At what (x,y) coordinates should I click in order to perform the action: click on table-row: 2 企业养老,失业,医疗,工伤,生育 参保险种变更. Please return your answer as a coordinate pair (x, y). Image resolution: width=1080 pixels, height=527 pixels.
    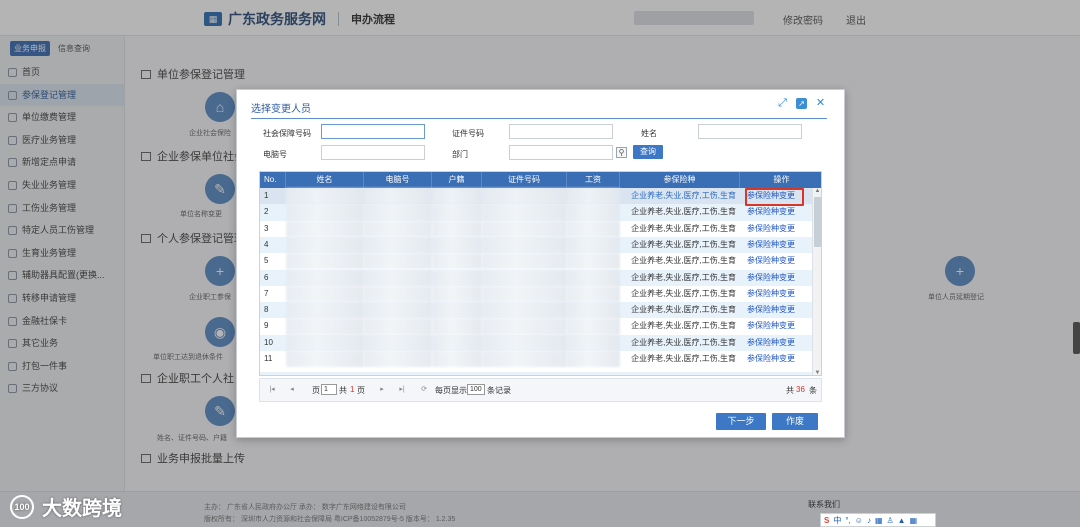
    Looking at the image, I should click on (536, 212).